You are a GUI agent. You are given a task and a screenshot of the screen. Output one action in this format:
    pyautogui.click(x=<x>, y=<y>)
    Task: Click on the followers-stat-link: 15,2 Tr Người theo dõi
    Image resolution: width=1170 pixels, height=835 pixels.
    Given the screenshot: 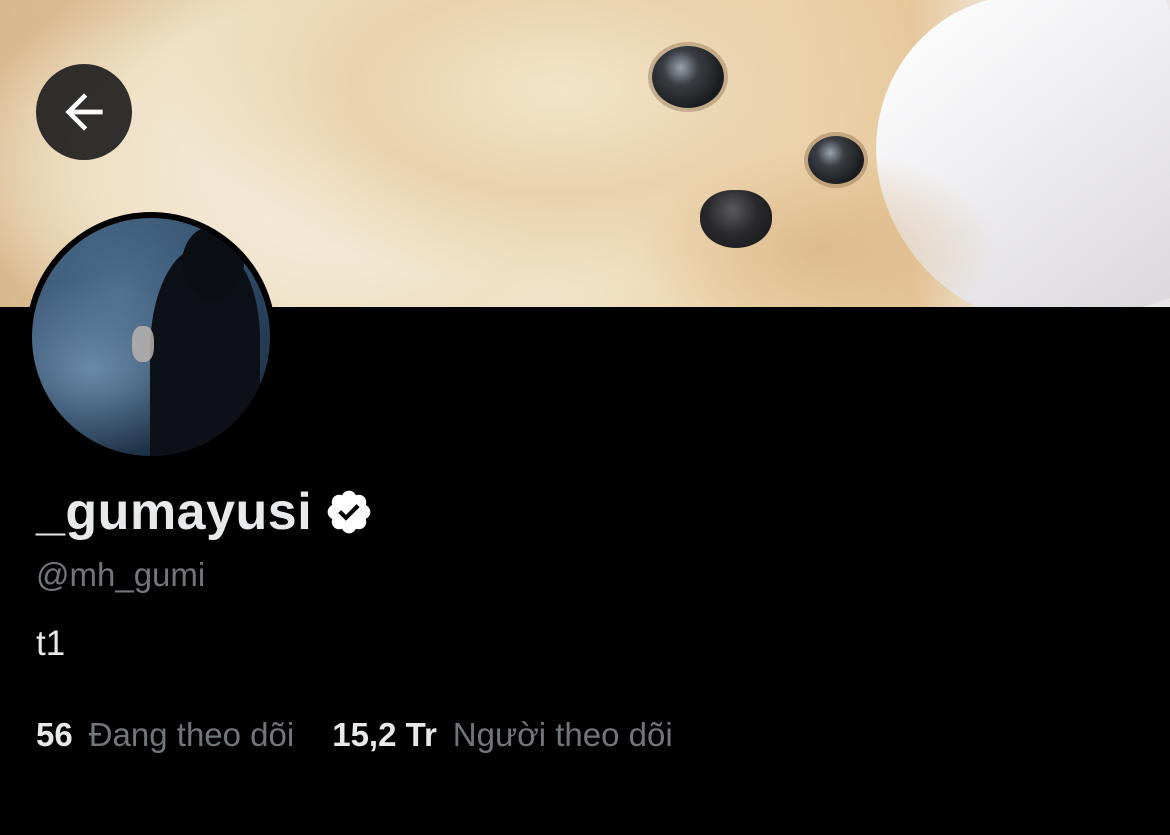 What is the action you would take?
    pyautogui.click(x=502, y=734)
    